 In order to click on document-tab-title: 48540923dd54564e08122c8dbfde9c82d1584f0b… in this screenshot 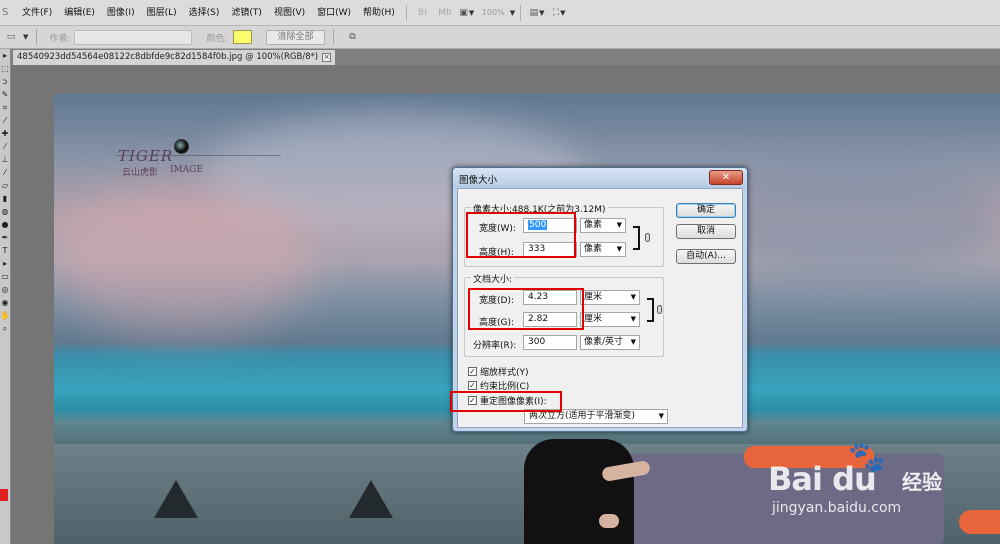, I will do `click(168, 57)`.